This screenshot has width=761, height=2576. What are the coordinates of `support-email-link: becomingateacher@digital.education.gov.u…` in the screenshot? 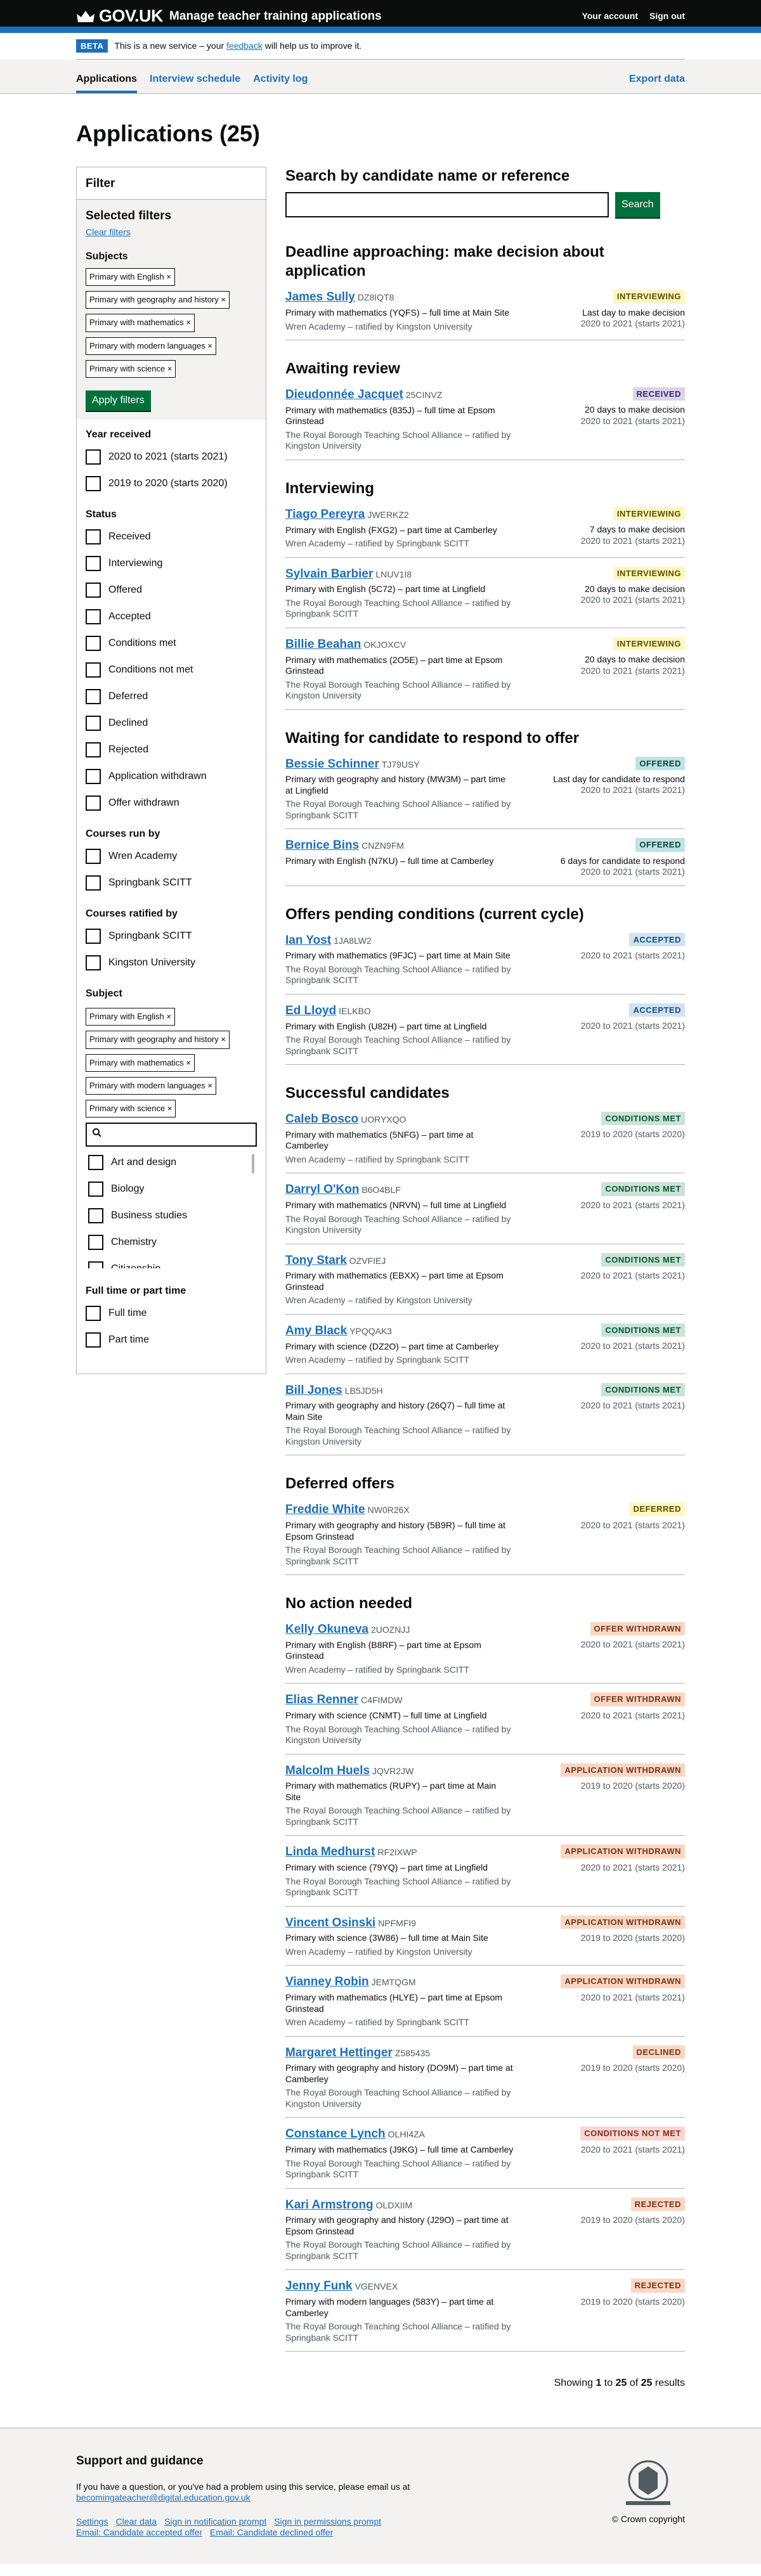 It's located at (163, 2497).